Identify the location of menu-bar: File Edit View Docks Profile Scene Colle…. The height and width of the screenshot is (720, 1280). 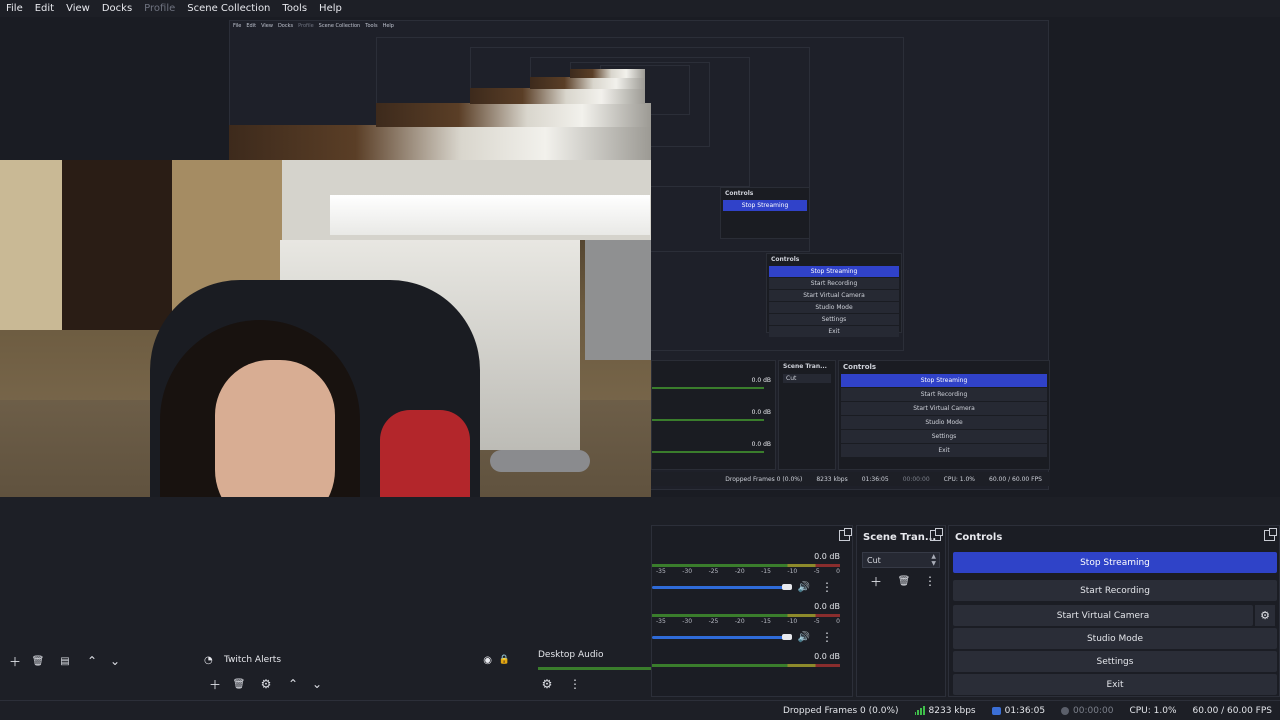
(640, 8).